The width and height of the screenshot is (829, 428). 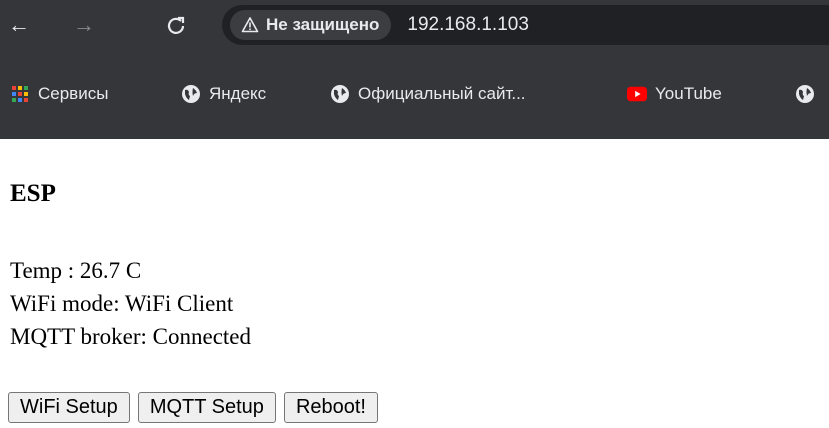 What do you see at coordinates (323, 24) in the screenshot?
I see `security-label: Не защищено` at bounding box center [323, 24].